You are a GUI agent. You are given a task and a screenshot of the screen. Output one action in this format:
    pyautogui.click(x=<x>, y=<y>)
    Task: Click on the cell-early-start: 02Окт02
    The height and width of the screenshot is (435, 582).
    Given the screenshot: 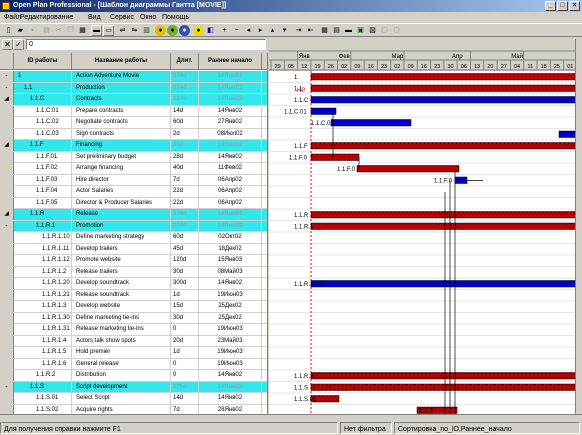 What is the action you would take?
    pyautogui.click(x=230, y=237)
    